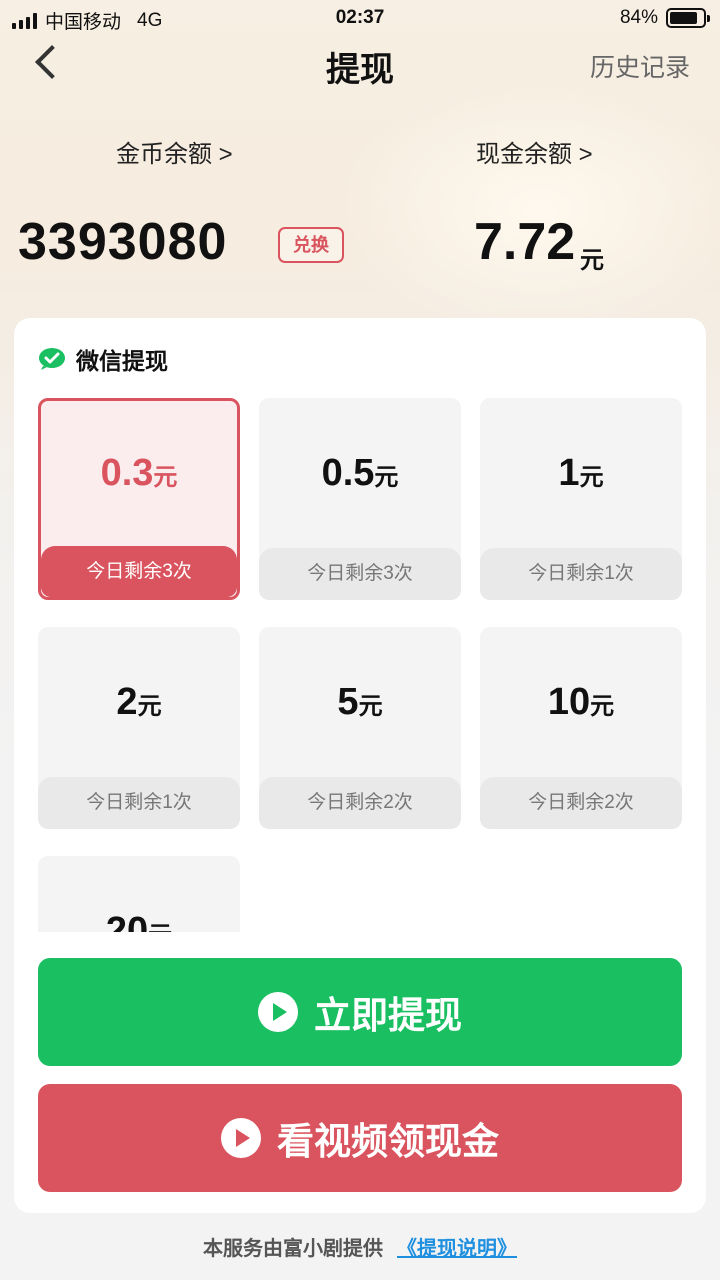  What do you see at coordinates (638, 17) in the screenshot?
I see `battery-percent: 84%` at bounding box center [638, 17].